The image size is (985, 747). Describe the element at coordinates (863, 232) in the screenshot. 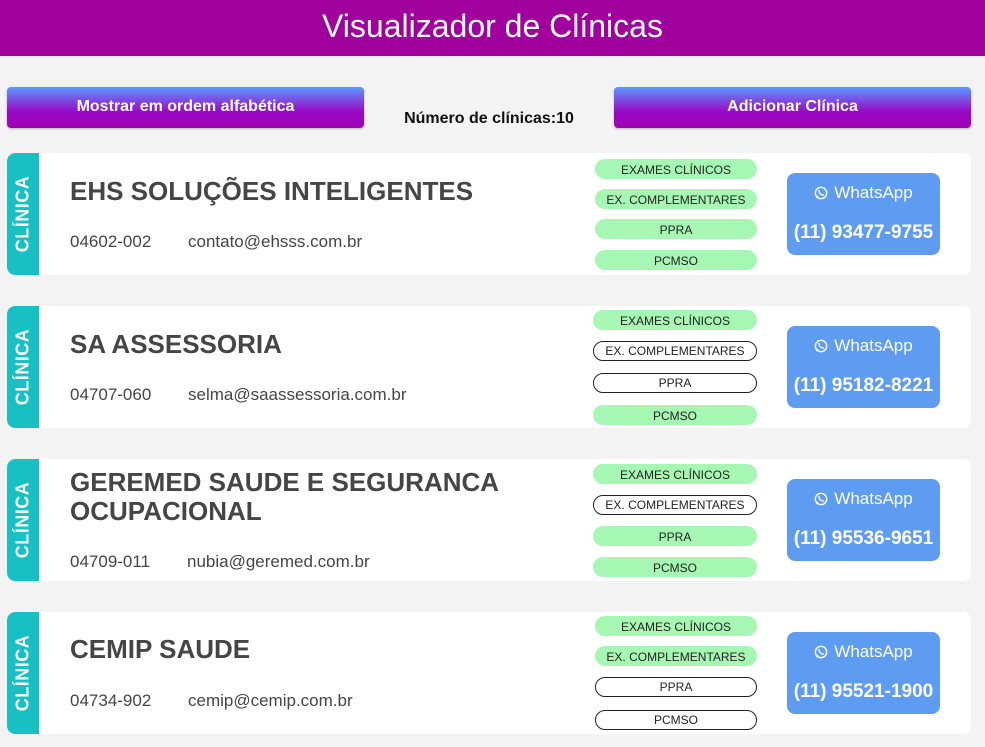

I see `clinic-phone: (11) 93477-9755` at that location.